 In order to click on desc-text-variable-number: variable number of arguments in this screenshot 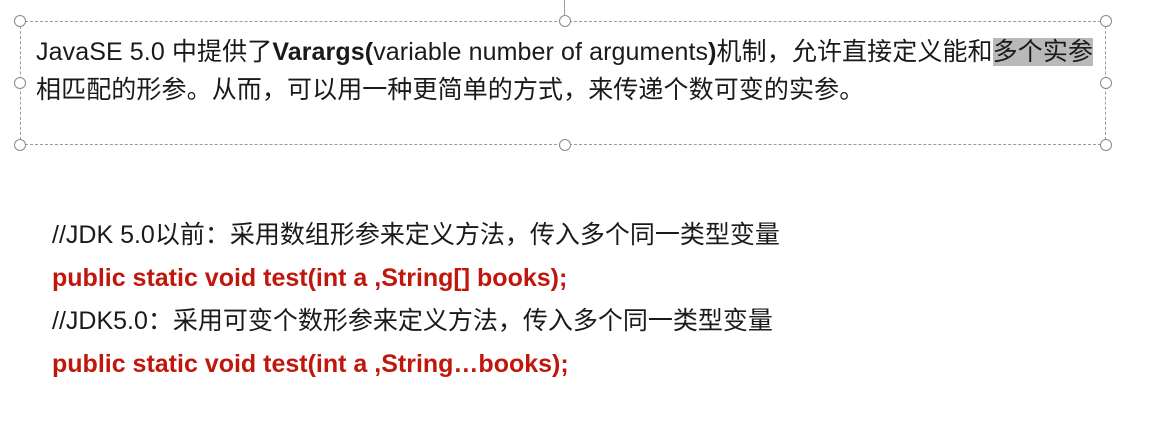, I will do `click(541, 52)`.